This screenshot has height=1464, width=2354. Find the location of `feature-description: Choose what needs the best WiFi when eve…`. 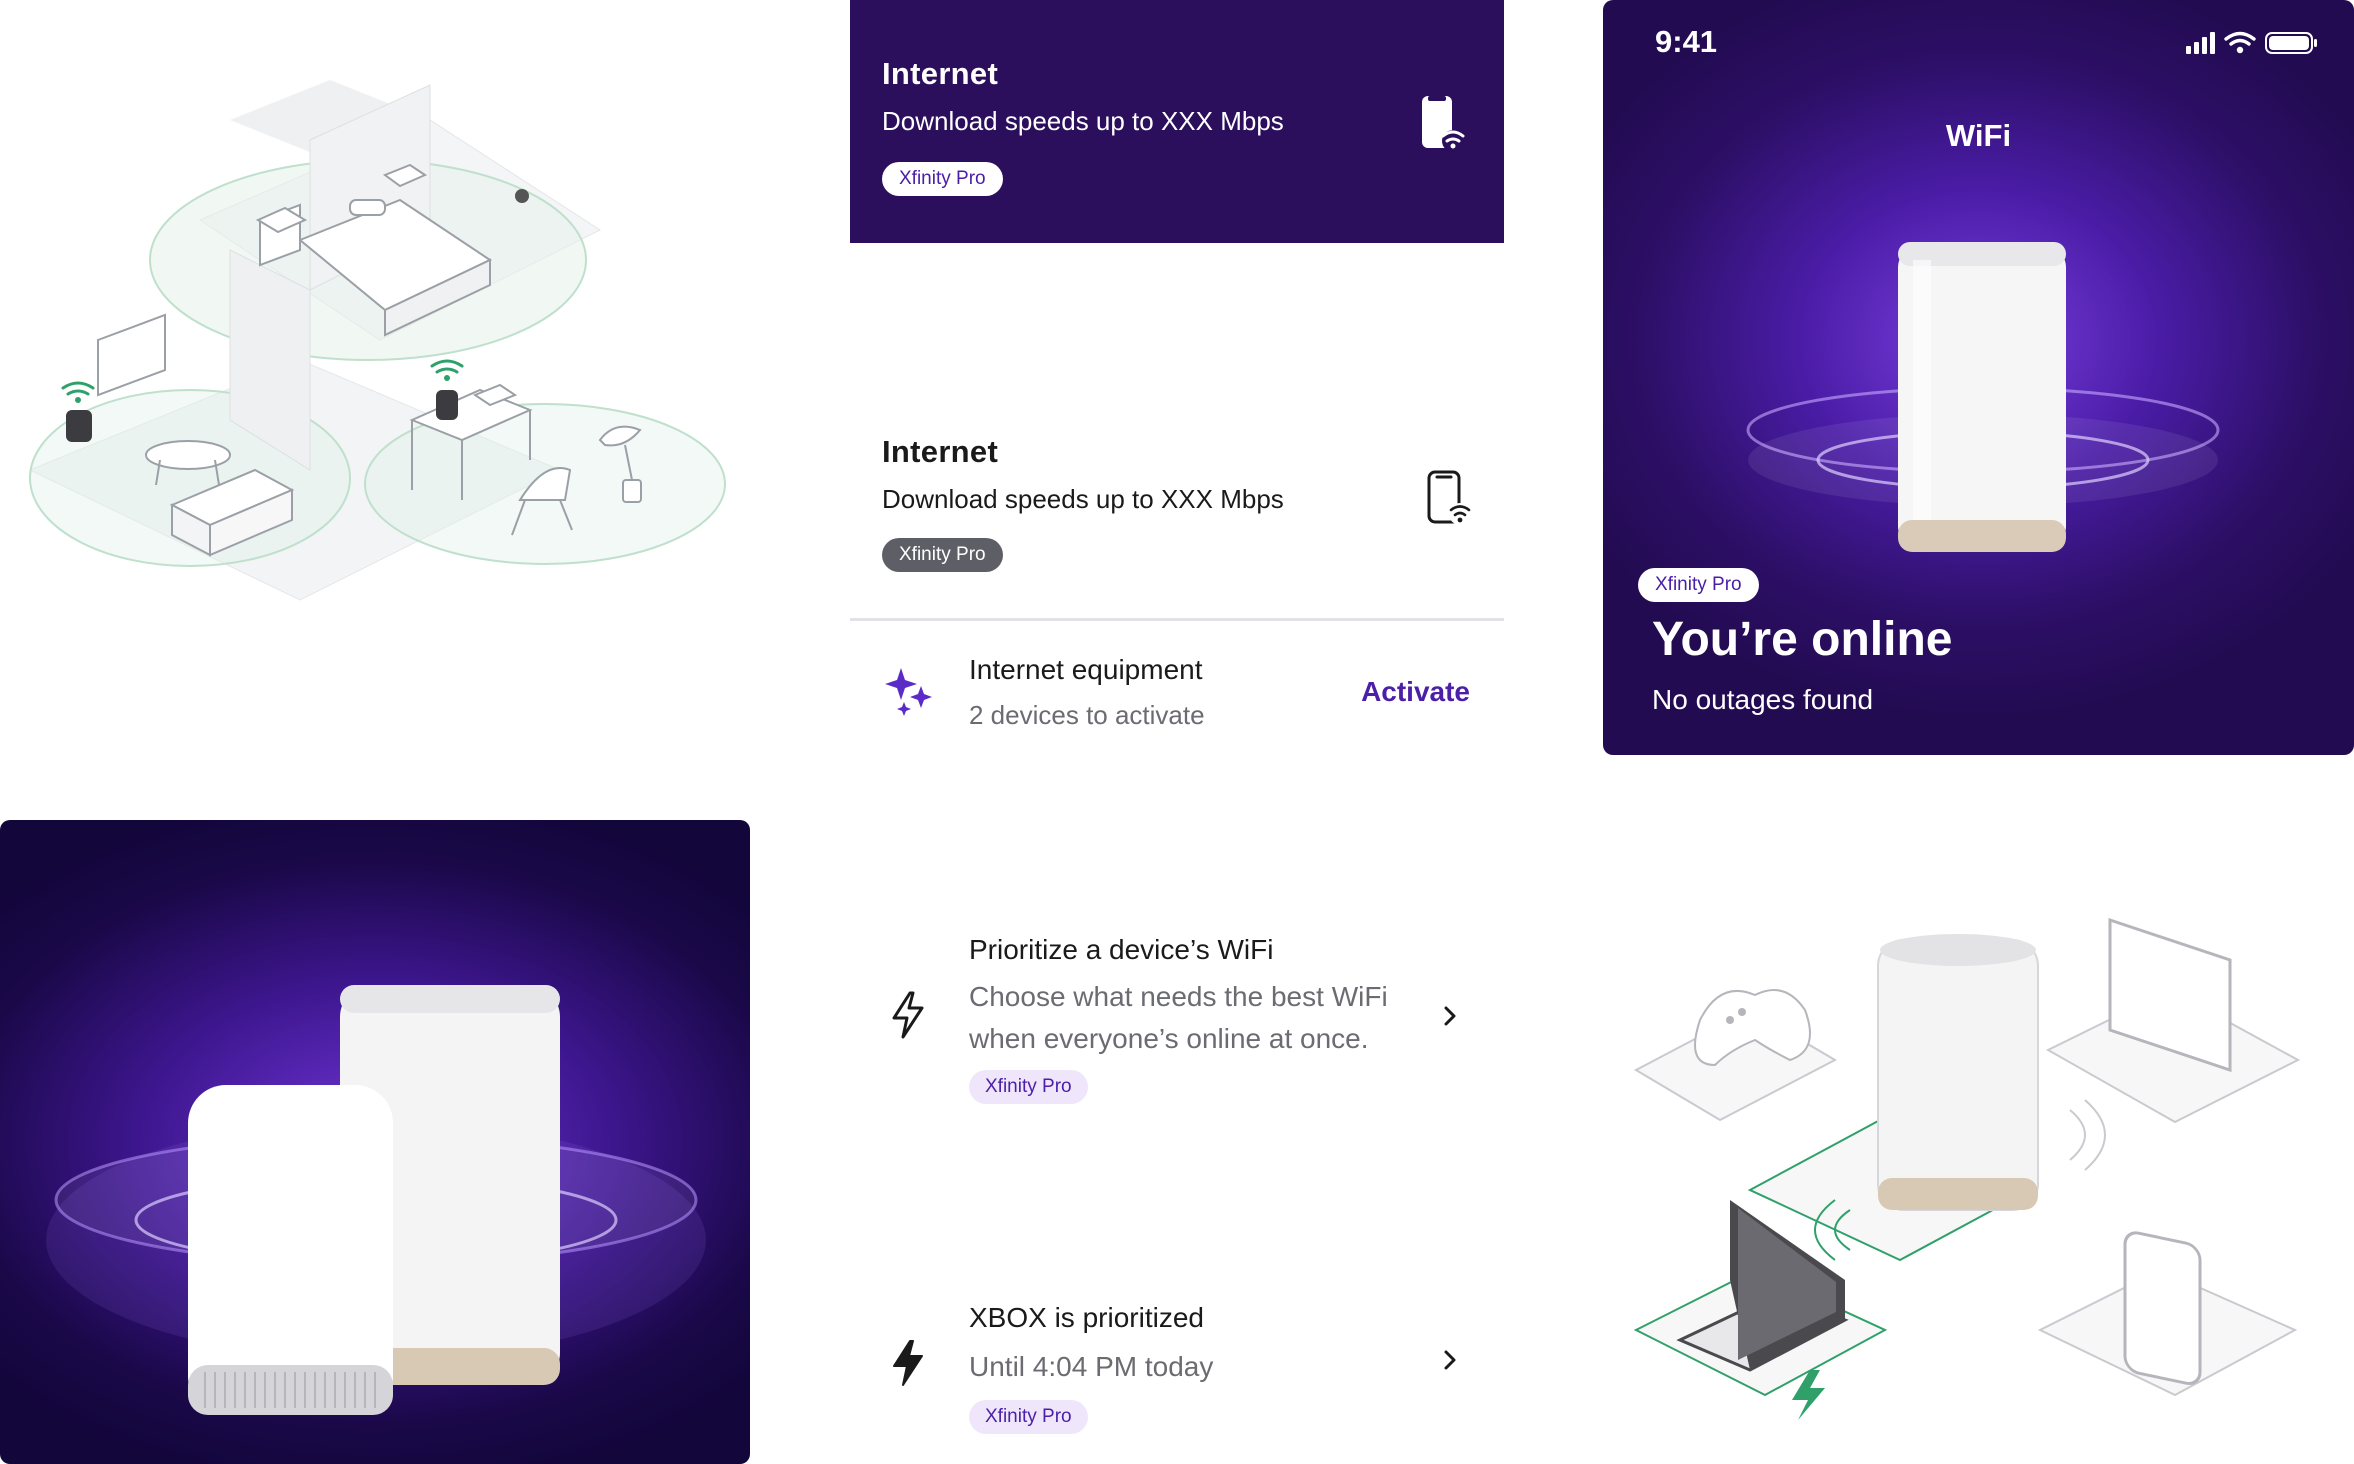

feature-description: Choose what needs the best WiFi when eve… is located at coordinates (1178, 1017).